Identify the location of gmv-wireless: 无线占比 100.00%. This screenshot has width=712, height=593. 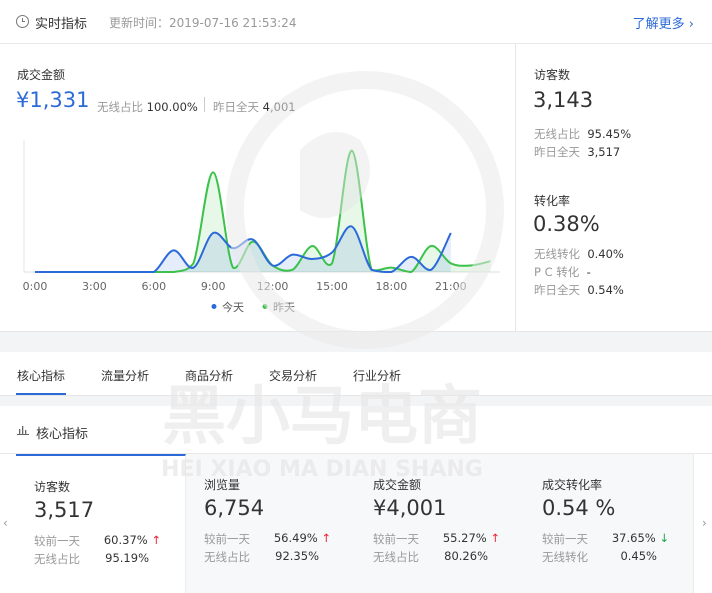
(147, 107).